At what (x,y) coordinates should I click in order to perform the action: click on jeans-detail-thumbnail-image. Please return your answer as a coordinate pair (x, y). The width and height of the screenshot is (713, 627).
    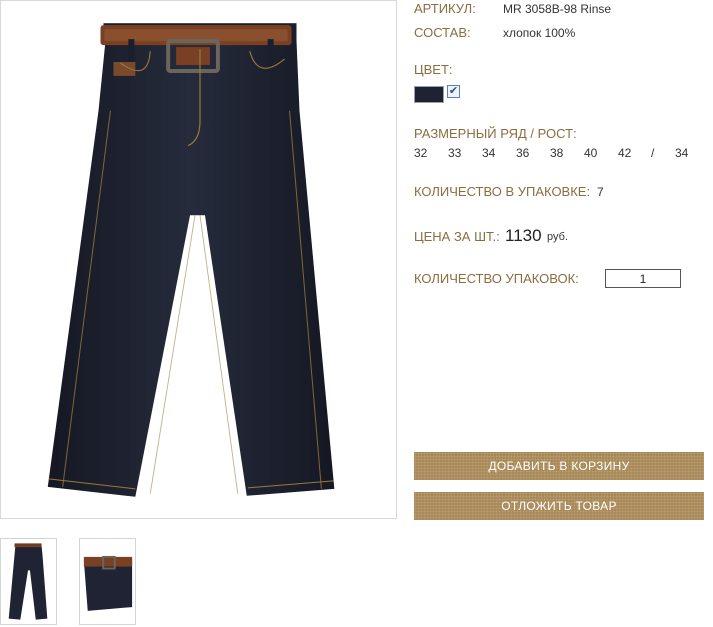
    Looking at the image, I should click on (108, 583).